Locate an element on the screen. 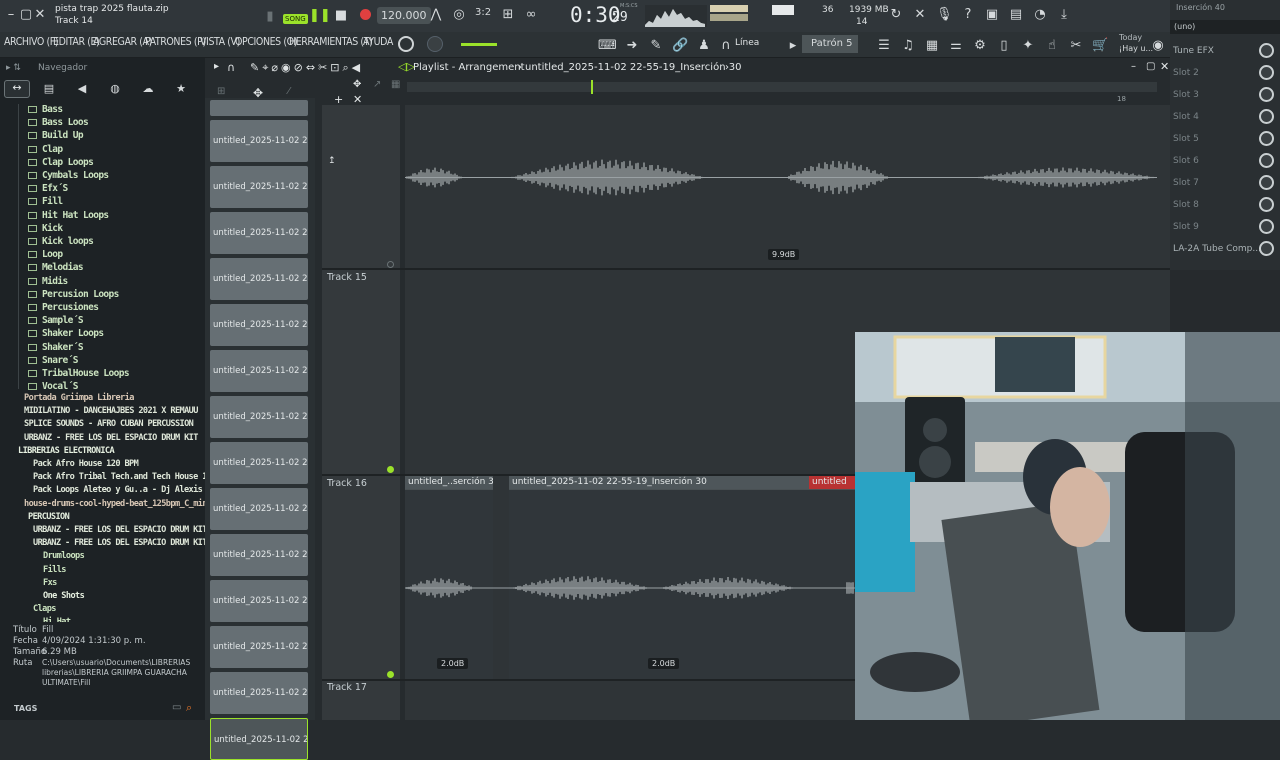 This screenshot has height=760, width=1280. menu-add: AGREGAR (A) is located at coordinates (122, 42).